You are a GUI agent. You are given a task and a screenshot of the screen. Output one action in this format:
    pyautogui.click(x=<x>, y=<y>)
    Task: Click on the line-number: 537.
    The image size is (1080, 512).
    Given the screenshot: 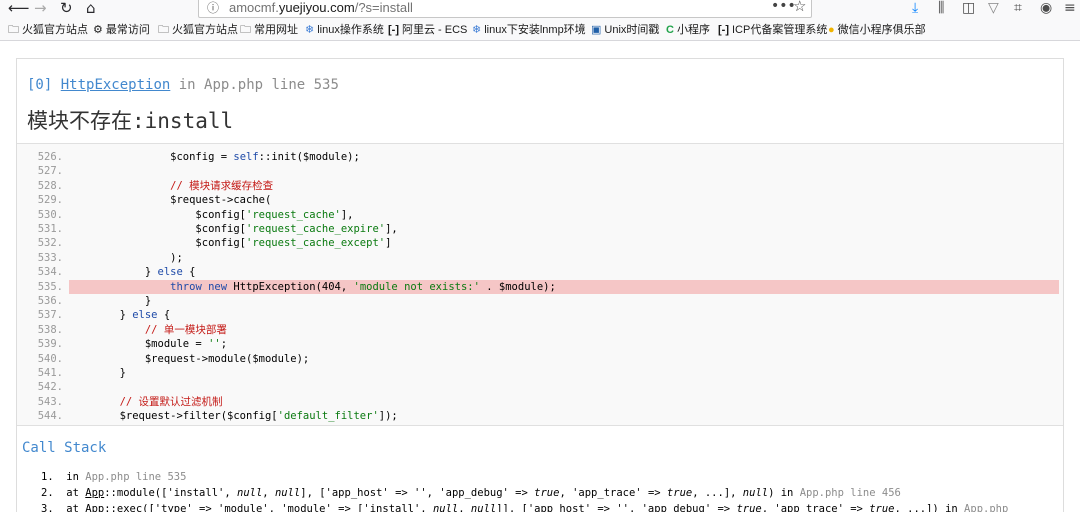 What is the action you would take?
    pyautogui.click(x=50, y=315)
    